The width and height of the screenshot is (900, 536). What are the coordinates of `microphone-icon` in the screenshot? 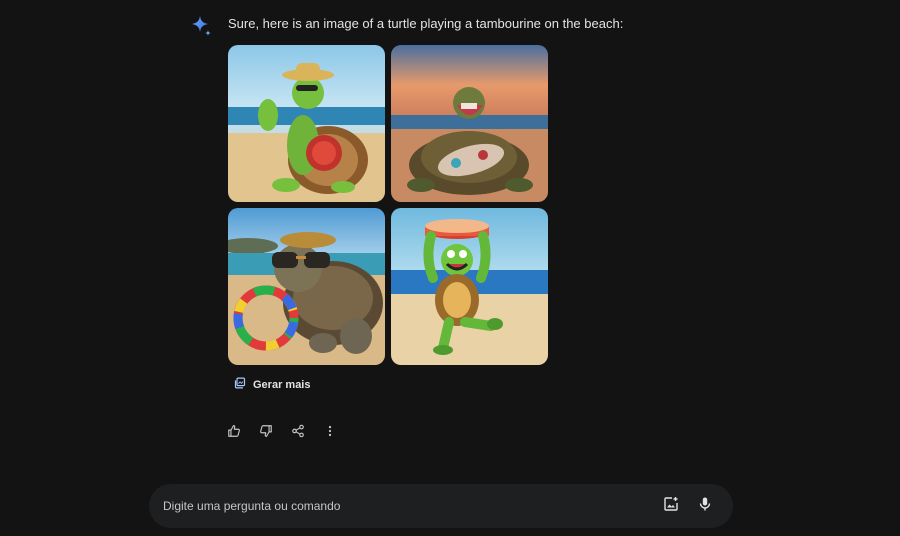 It's located at (705, 506).